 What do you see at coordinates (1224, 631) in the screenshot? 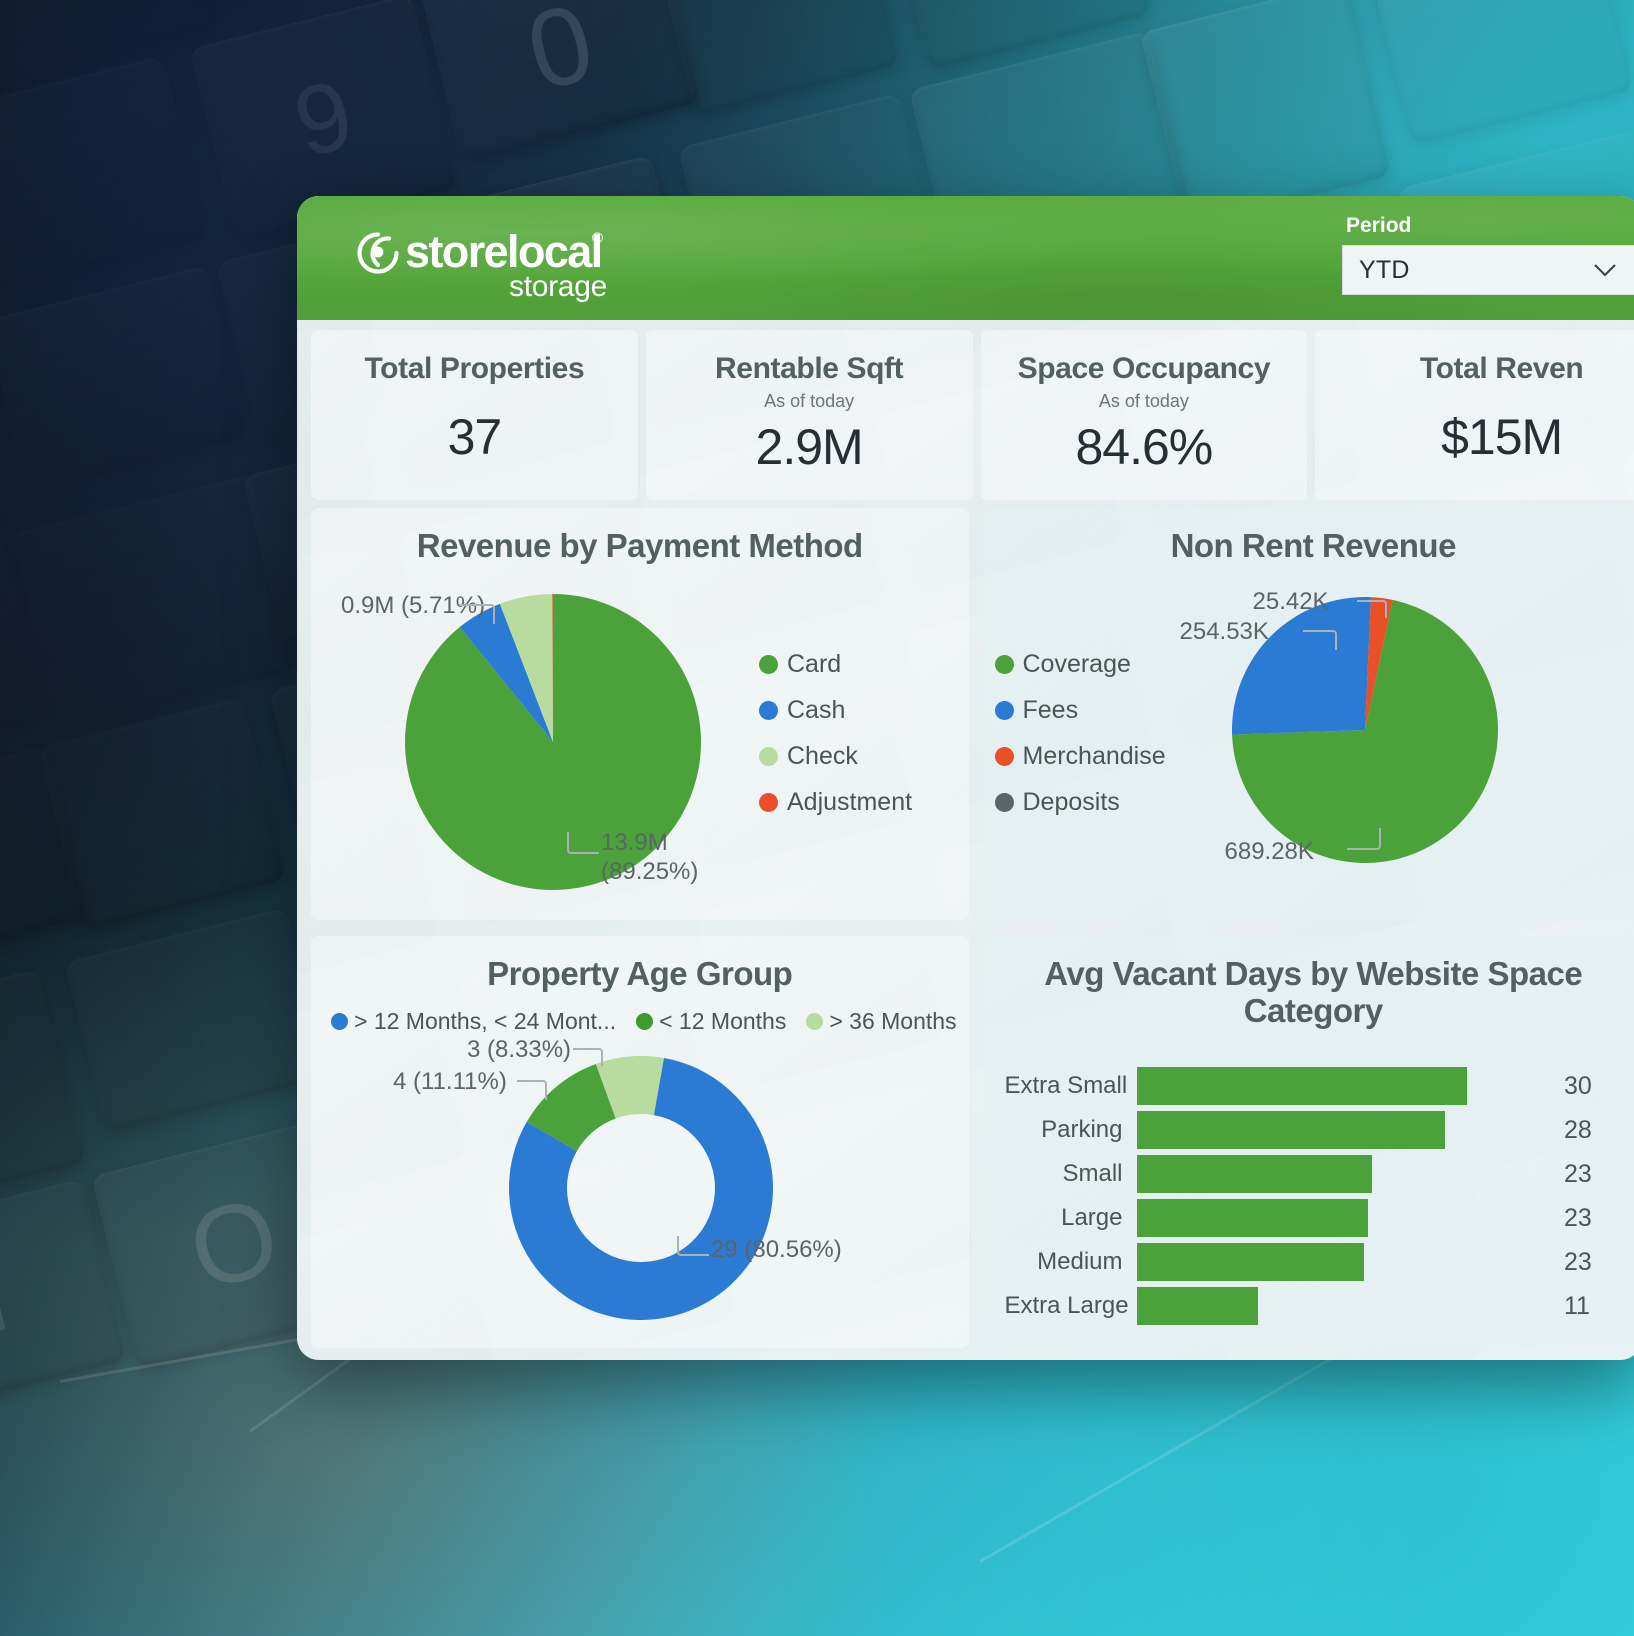
I see `pie-label-fees: 254.53K` at bounding box center [1224, 631].